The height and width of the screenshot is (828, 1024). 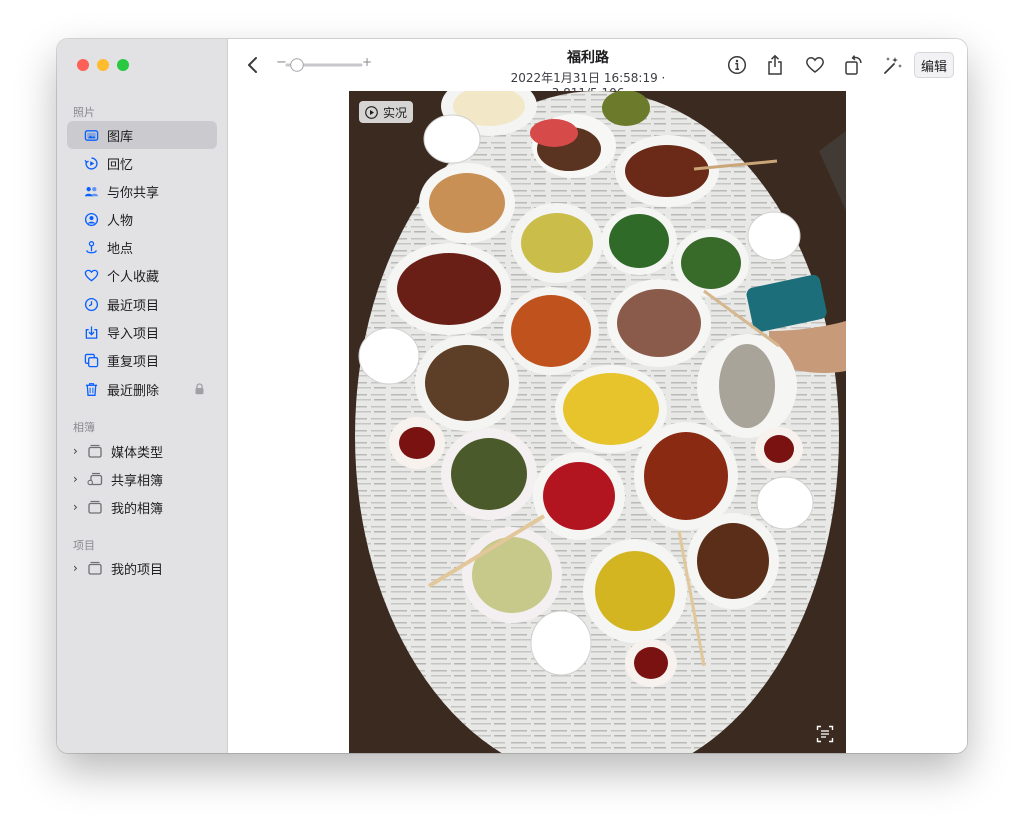 What do you see at coordinates (142, 163) in the screenshot?
I see `sidebar-item-memories: 回忆` at bounding box center [142, 163].